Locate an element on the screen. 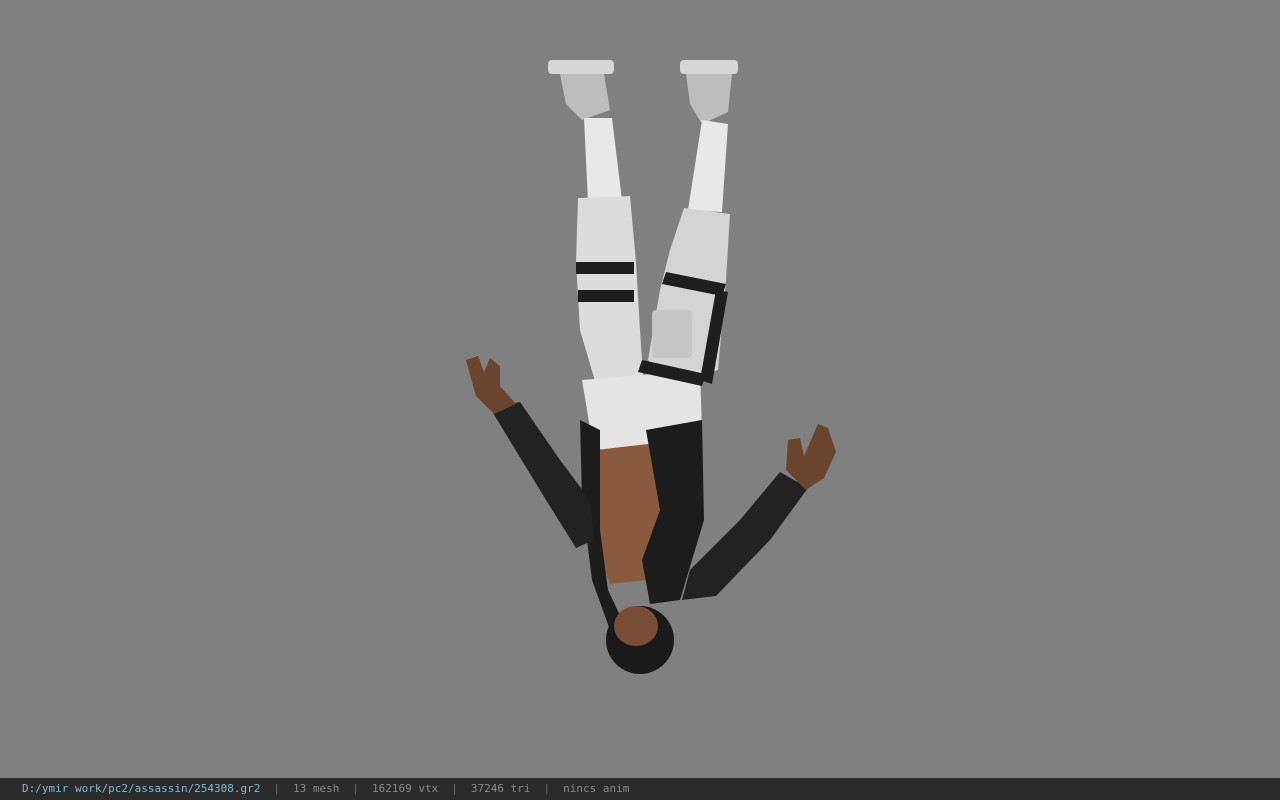  vertex-count: 162169 vtx is located at coordinates (405, 788).